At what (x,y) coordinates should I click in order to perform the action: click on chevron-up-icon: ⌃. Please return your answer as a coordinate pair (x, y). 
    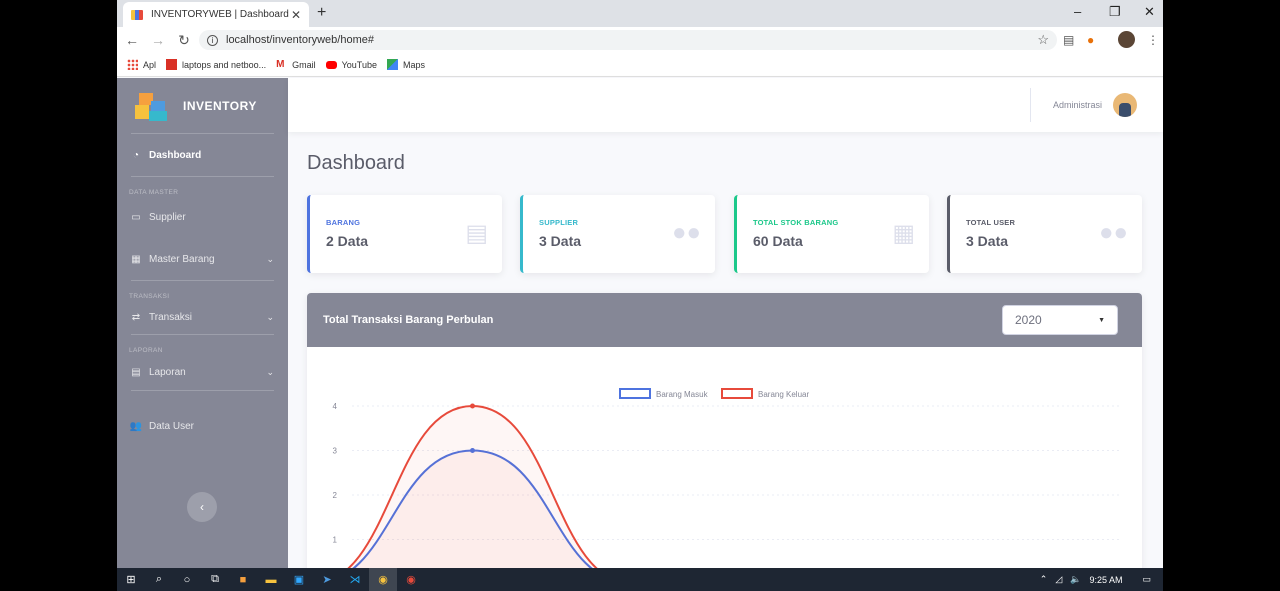
    Looking at the image, I should click on (1044, 579).